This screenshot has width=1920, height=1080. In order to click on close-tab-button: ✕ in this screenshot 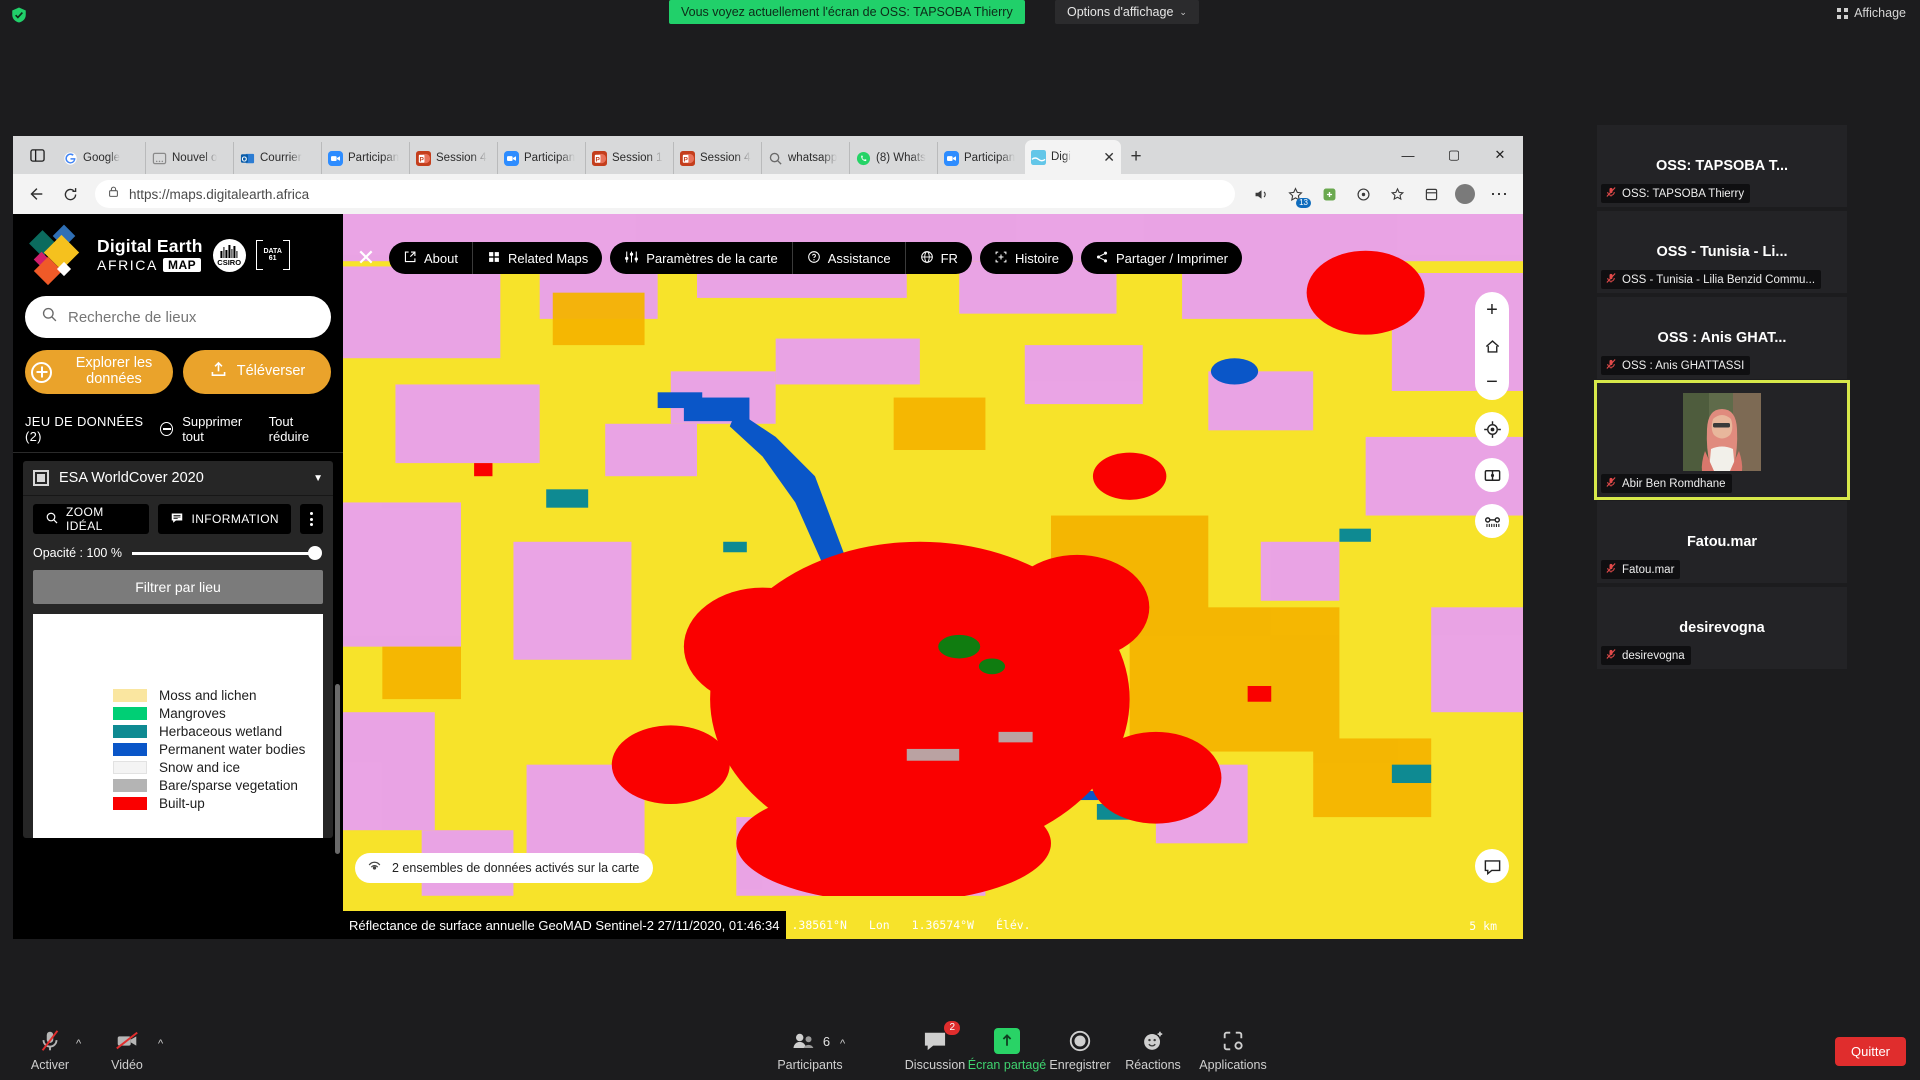, I will do `click(1109, 157)`.